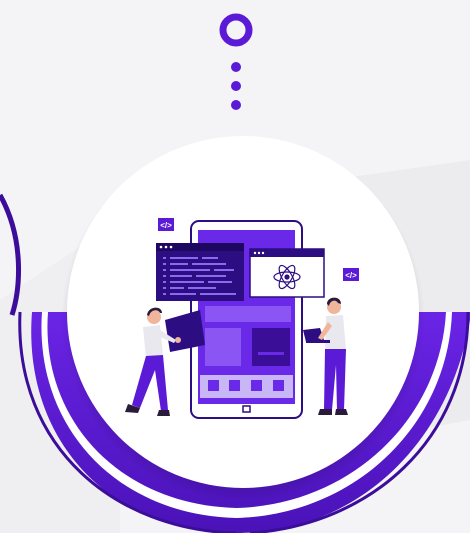  I want to click on screen-bar, so click(248, 314).